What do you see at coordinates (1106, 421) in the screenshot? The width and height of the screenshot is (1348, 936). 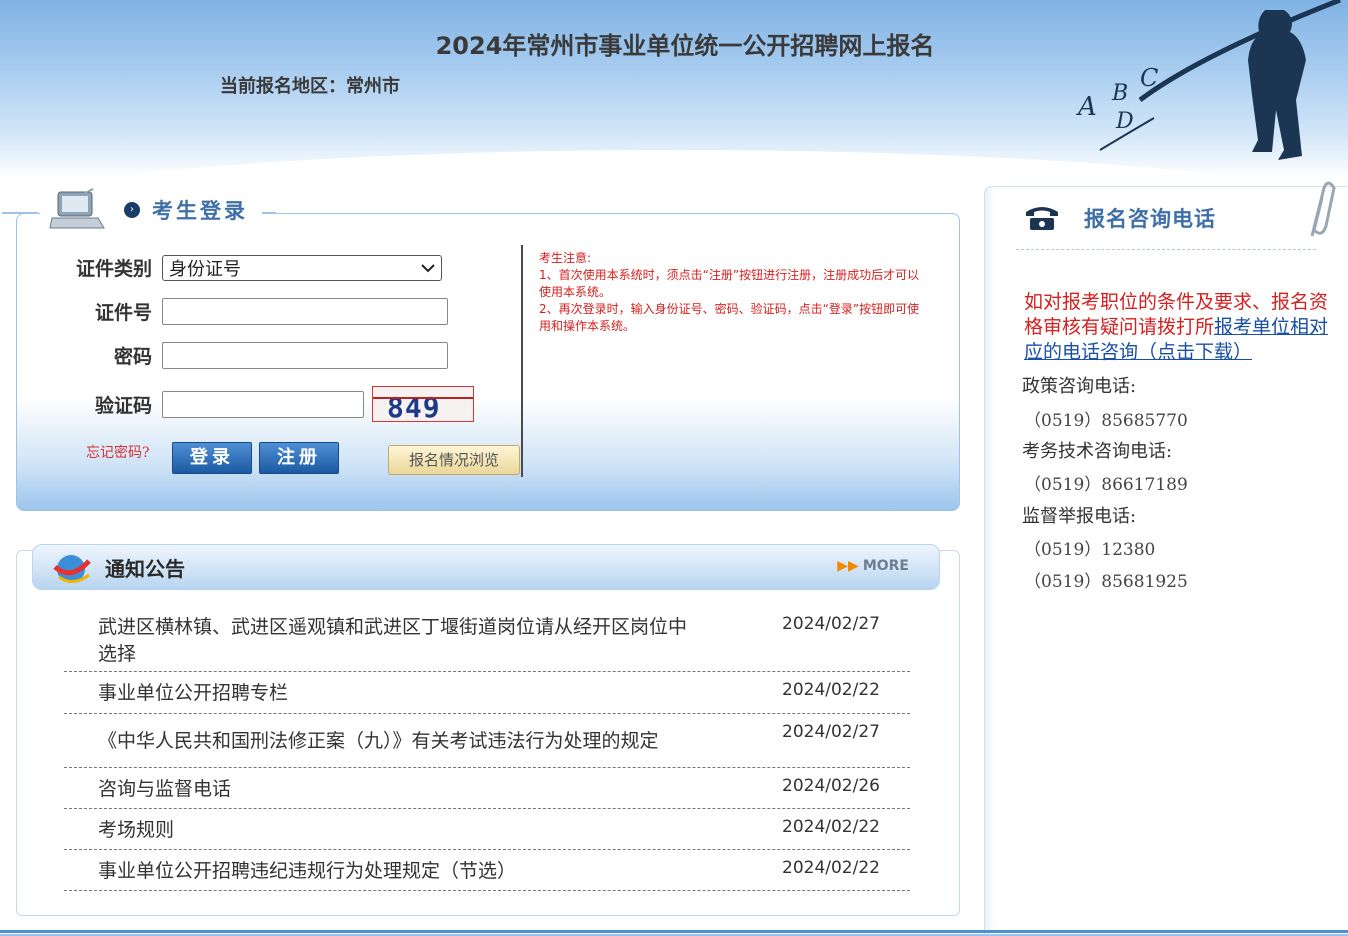 I see `policy-phone-number: （0519）85685770` at bounding box center [1106, 421].